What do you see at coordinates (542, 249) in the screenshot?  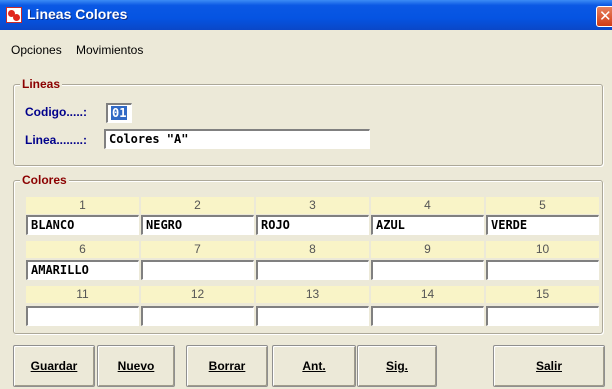 I see `color-header-10: 10` at bounding box center [542, 249].